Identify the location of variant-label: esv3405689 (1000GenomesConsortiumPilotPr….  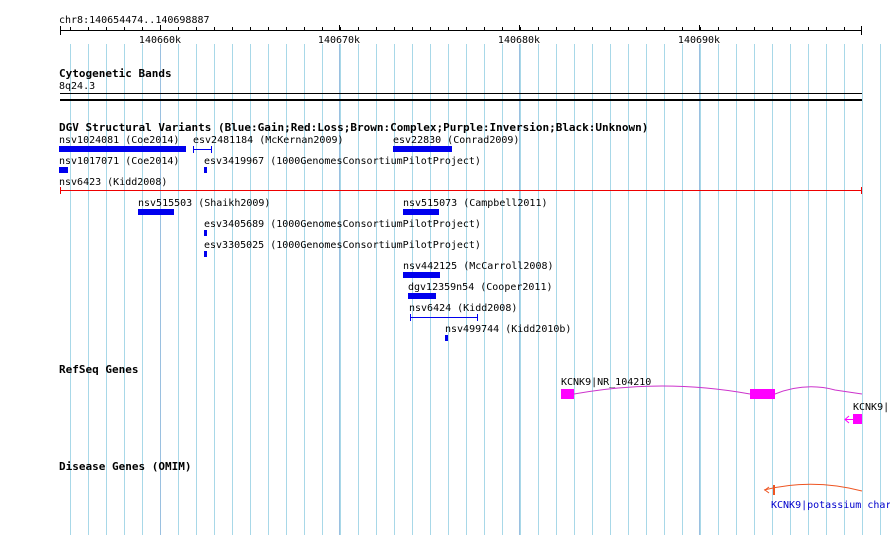
(342, 224).